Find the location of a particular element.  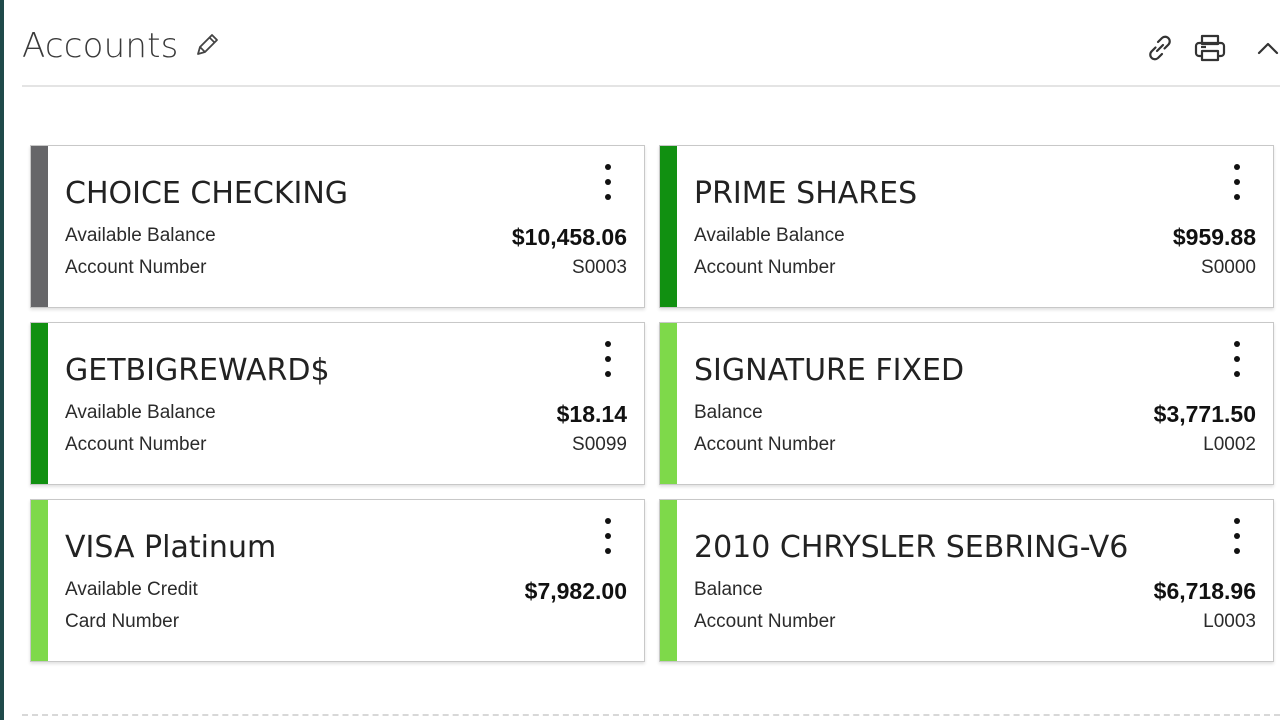

account-name: GETBIGREWARD$ is located at coordinates (197, 370).